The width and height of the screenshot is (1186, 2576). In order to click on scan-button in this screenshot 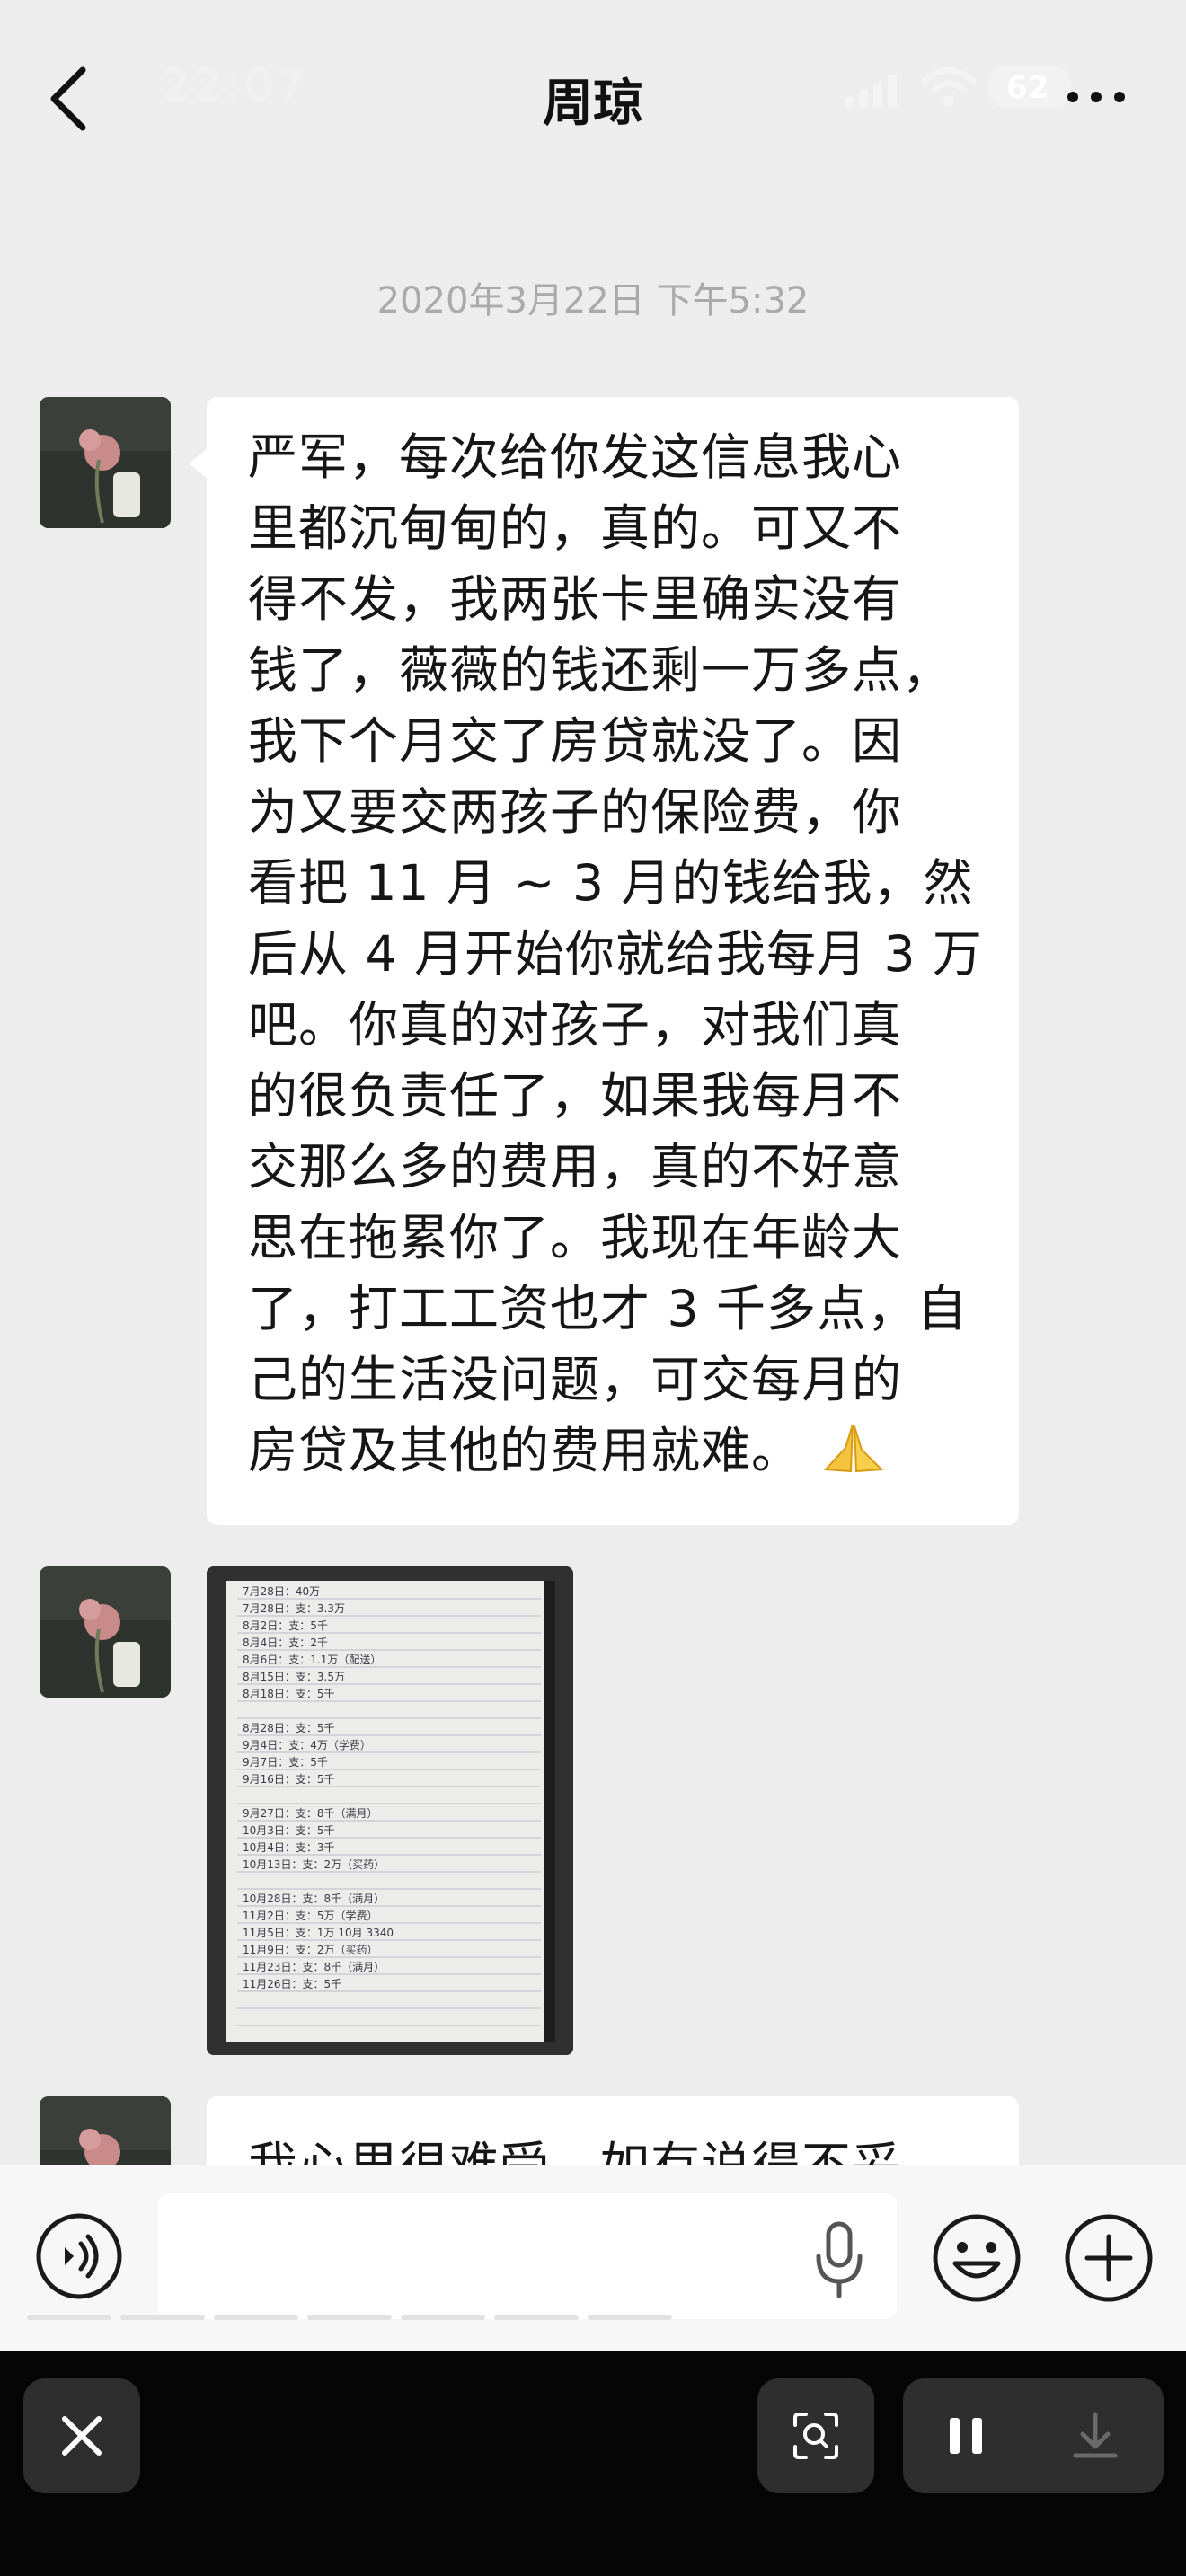, I will do `click(815, 2435)`.